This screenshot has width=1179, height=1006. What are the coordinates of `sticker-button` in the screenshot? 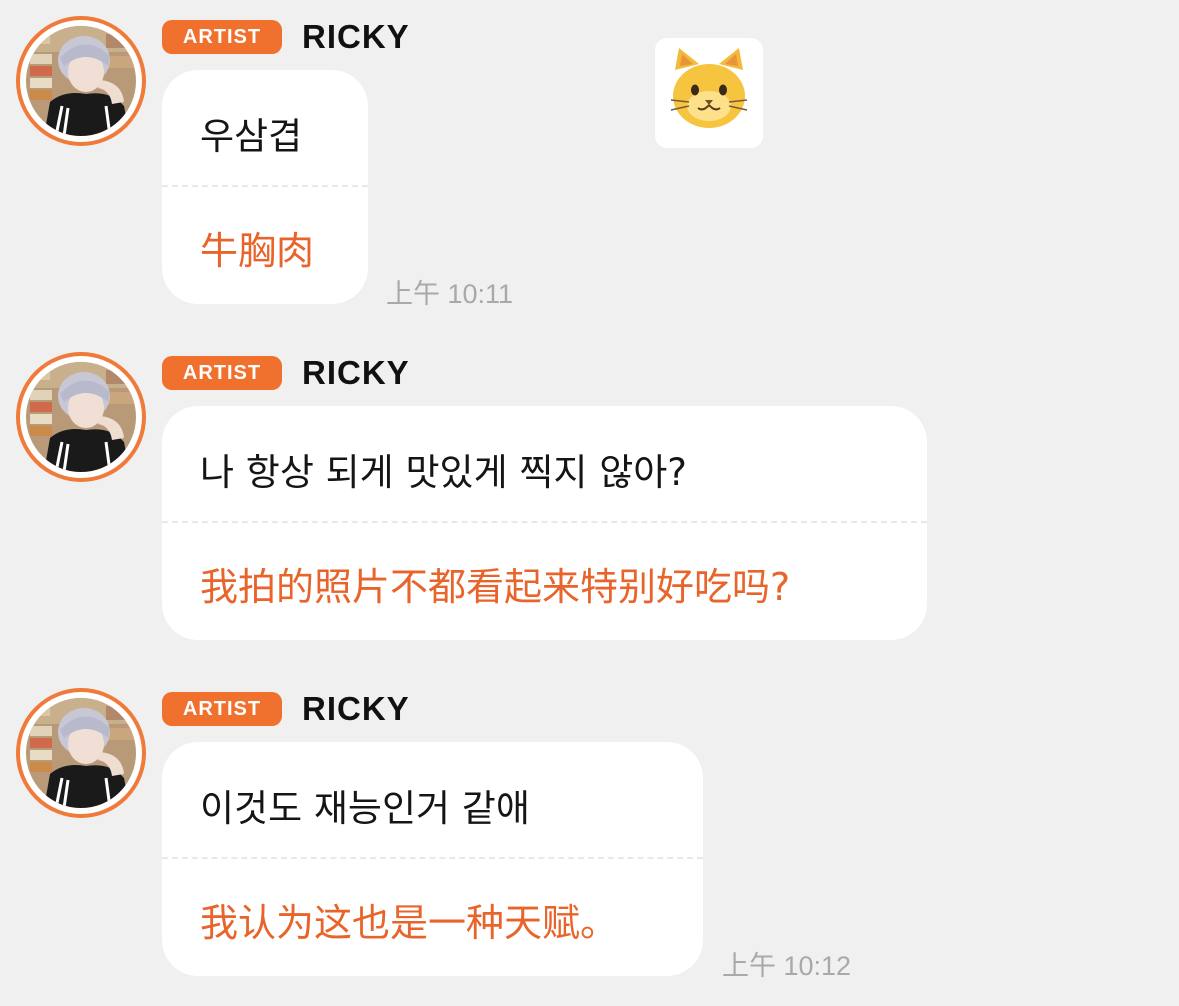 It's located at (709, 93).